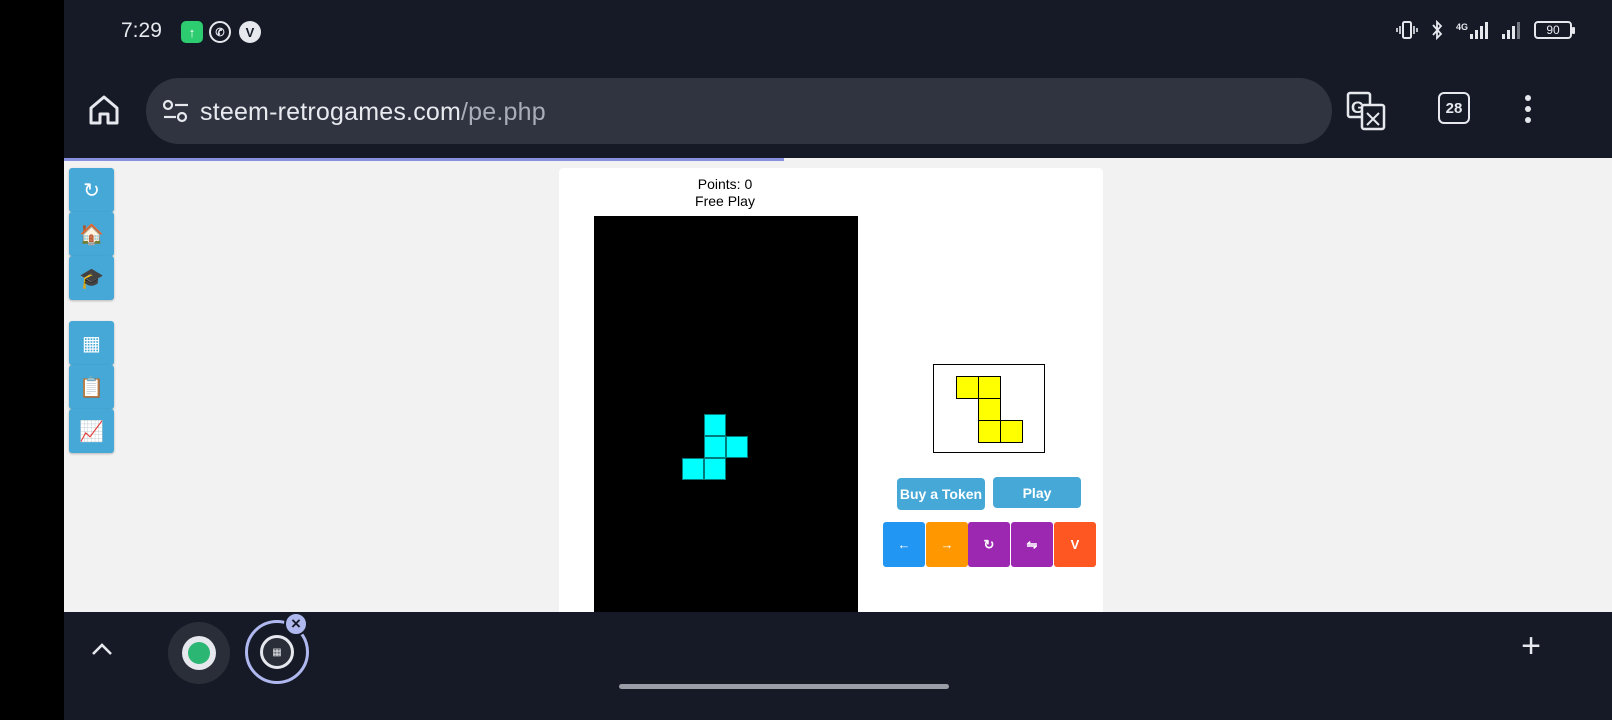  What do you see at coordinates (424, 159) in the screenshot?
I see `page-load-progress` at bounding box center [424, 159].